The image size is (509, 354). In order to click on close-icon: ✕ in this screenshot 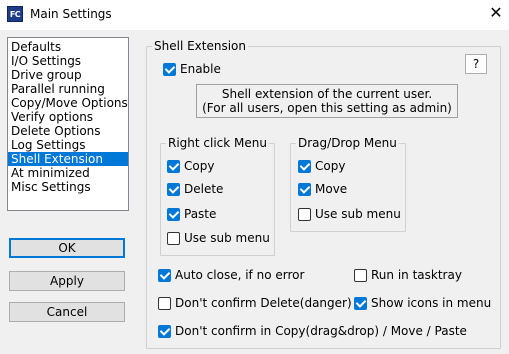, I will do `click(496, 13)`.